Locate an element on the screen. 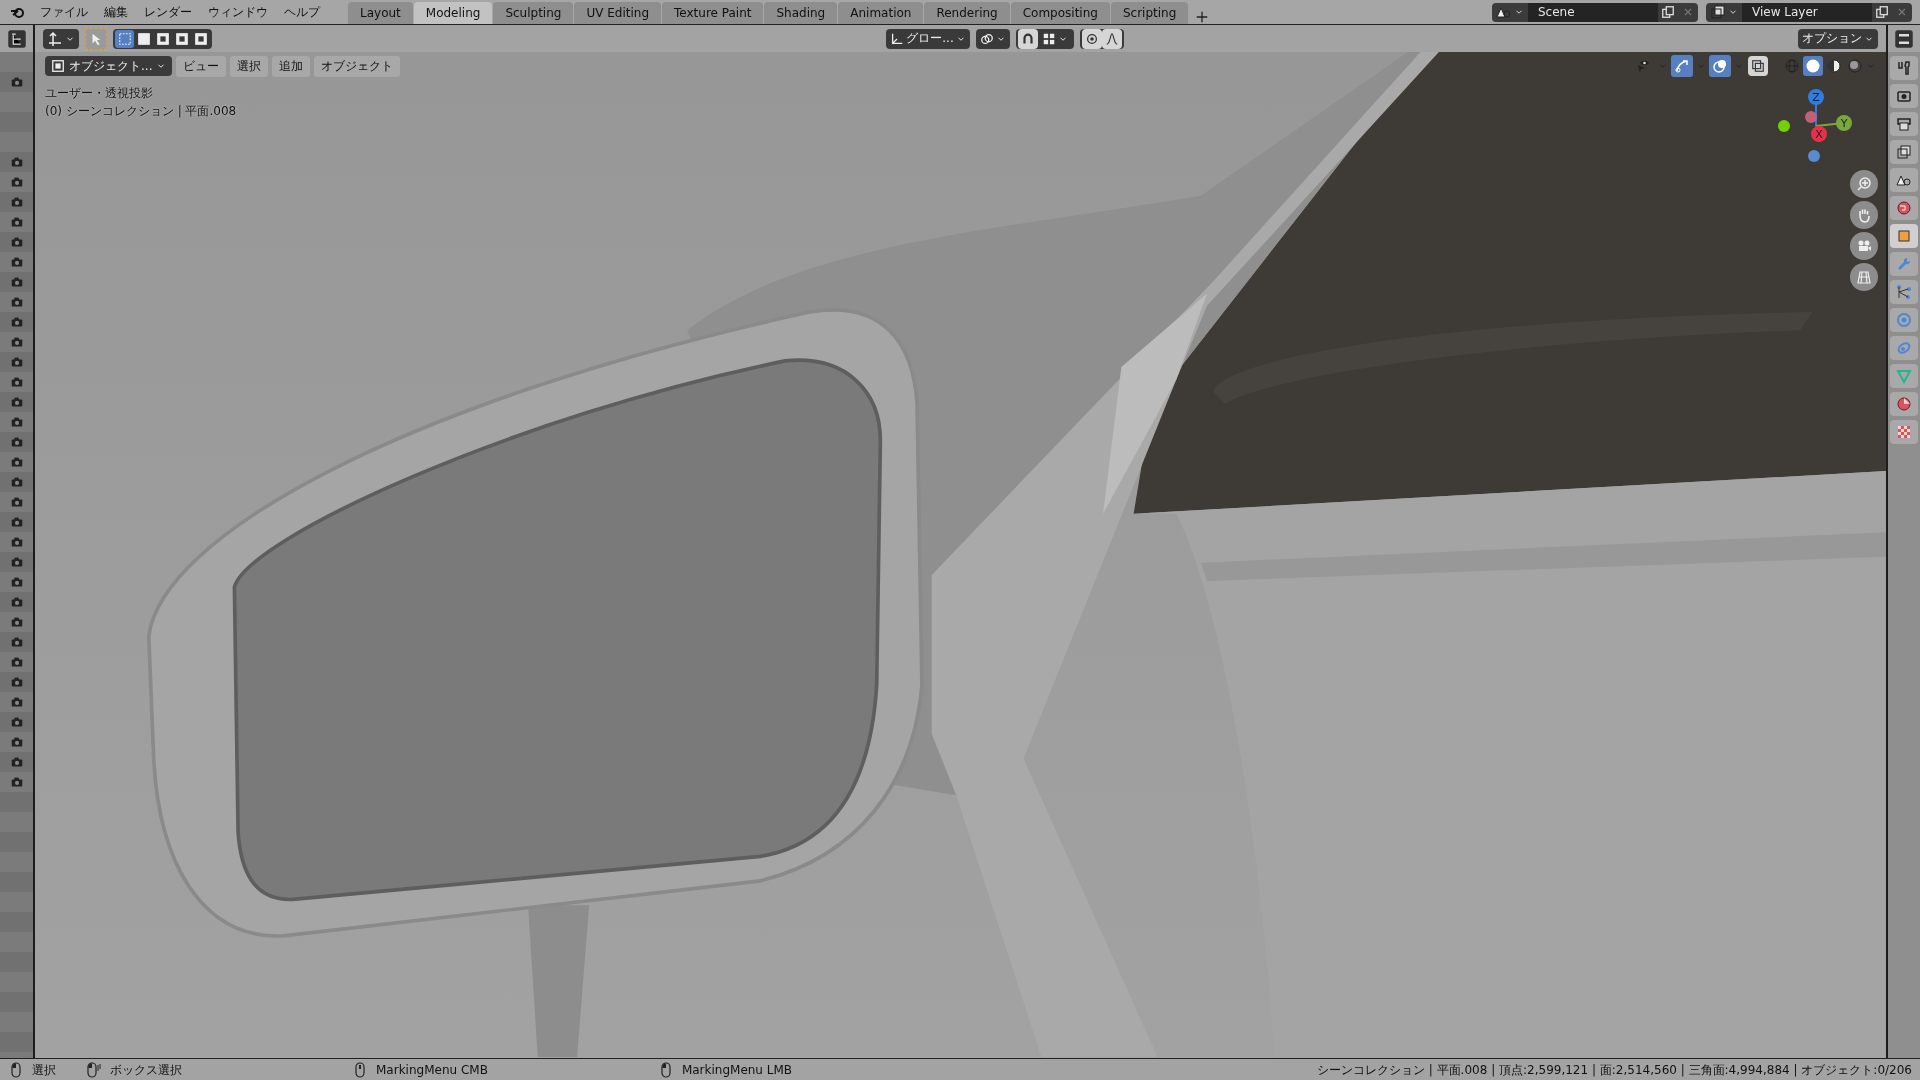 This screenshot has width=1920, height=1080. image-stack-icon is located at coordinates (1904, 152).